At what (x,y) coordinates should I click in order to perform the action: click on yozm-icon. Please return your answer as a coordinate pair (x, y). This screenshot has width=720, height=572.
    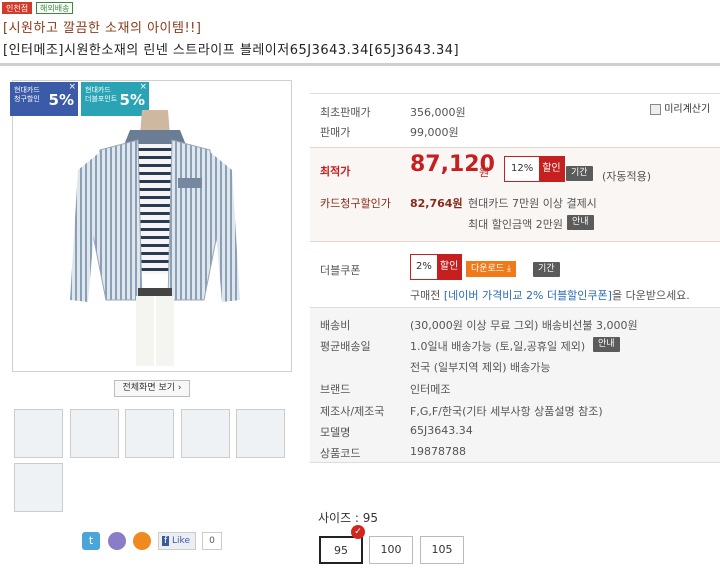
    Looking at the image, I should click on (142, 541).